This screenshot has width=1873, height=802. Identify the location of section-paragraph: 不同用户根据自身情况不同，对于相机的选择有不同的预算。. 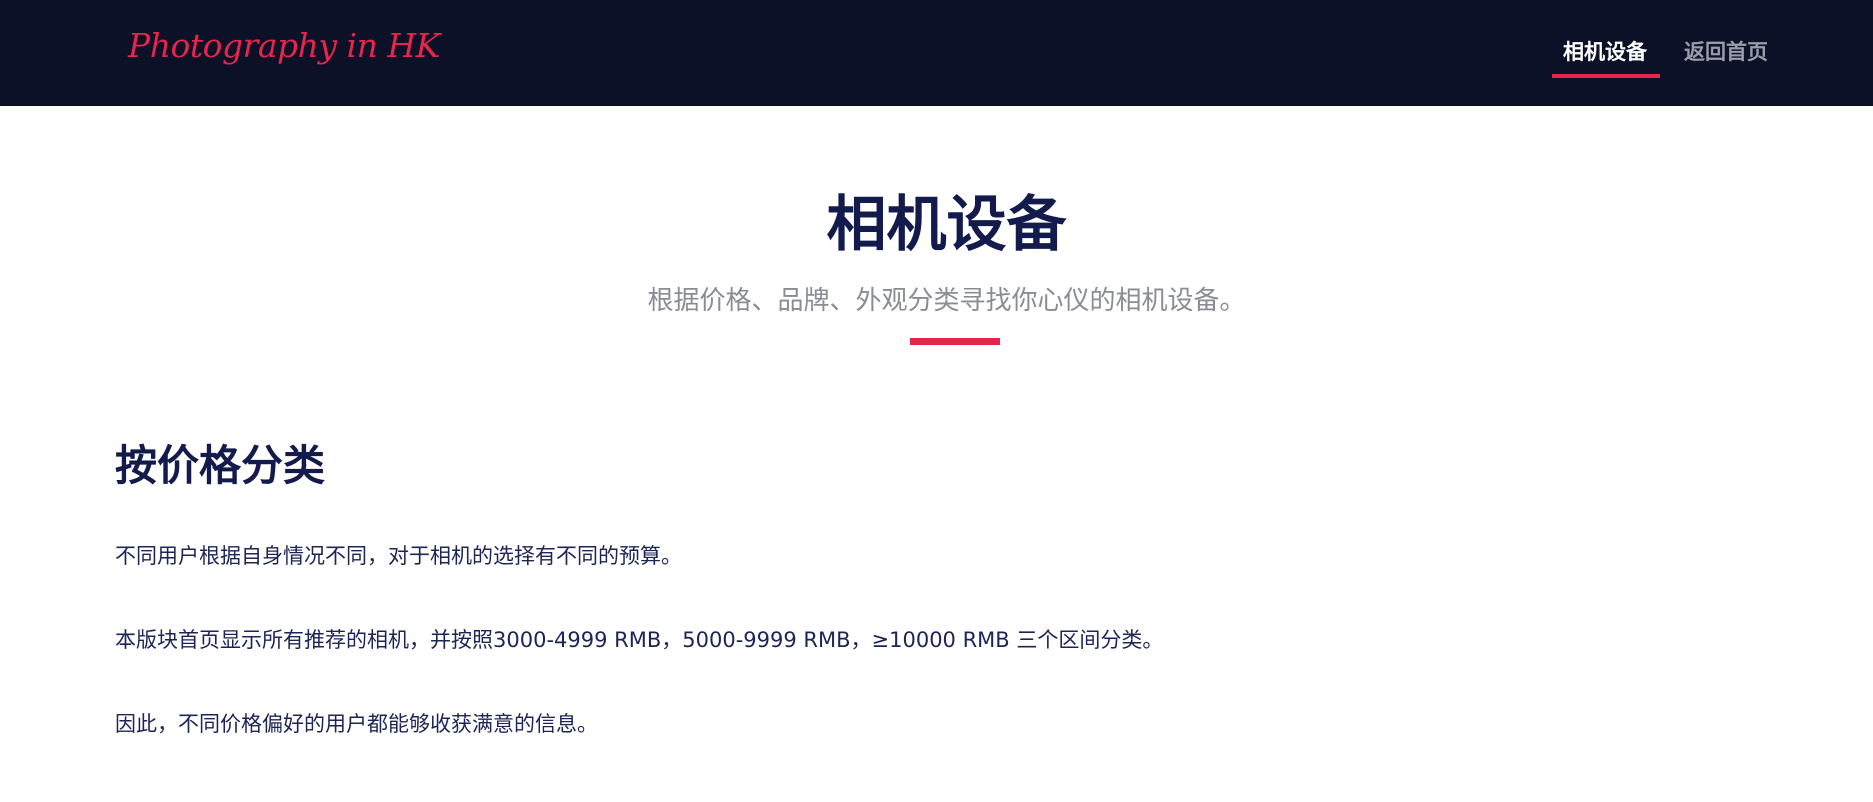
(398, 556).